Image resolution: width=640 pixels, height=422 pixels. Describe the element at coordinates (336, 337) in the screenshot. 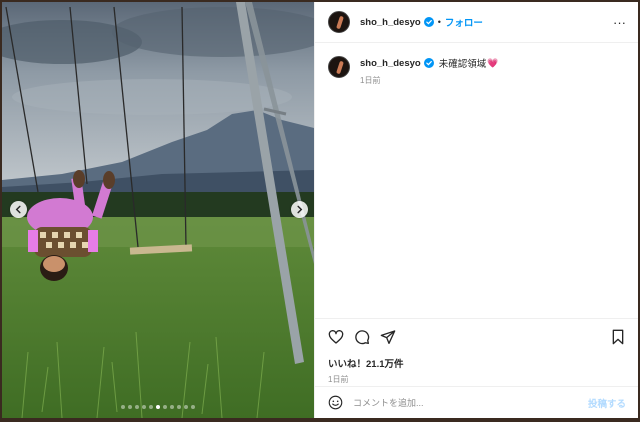

I see `heart-outline-icon` at that location.